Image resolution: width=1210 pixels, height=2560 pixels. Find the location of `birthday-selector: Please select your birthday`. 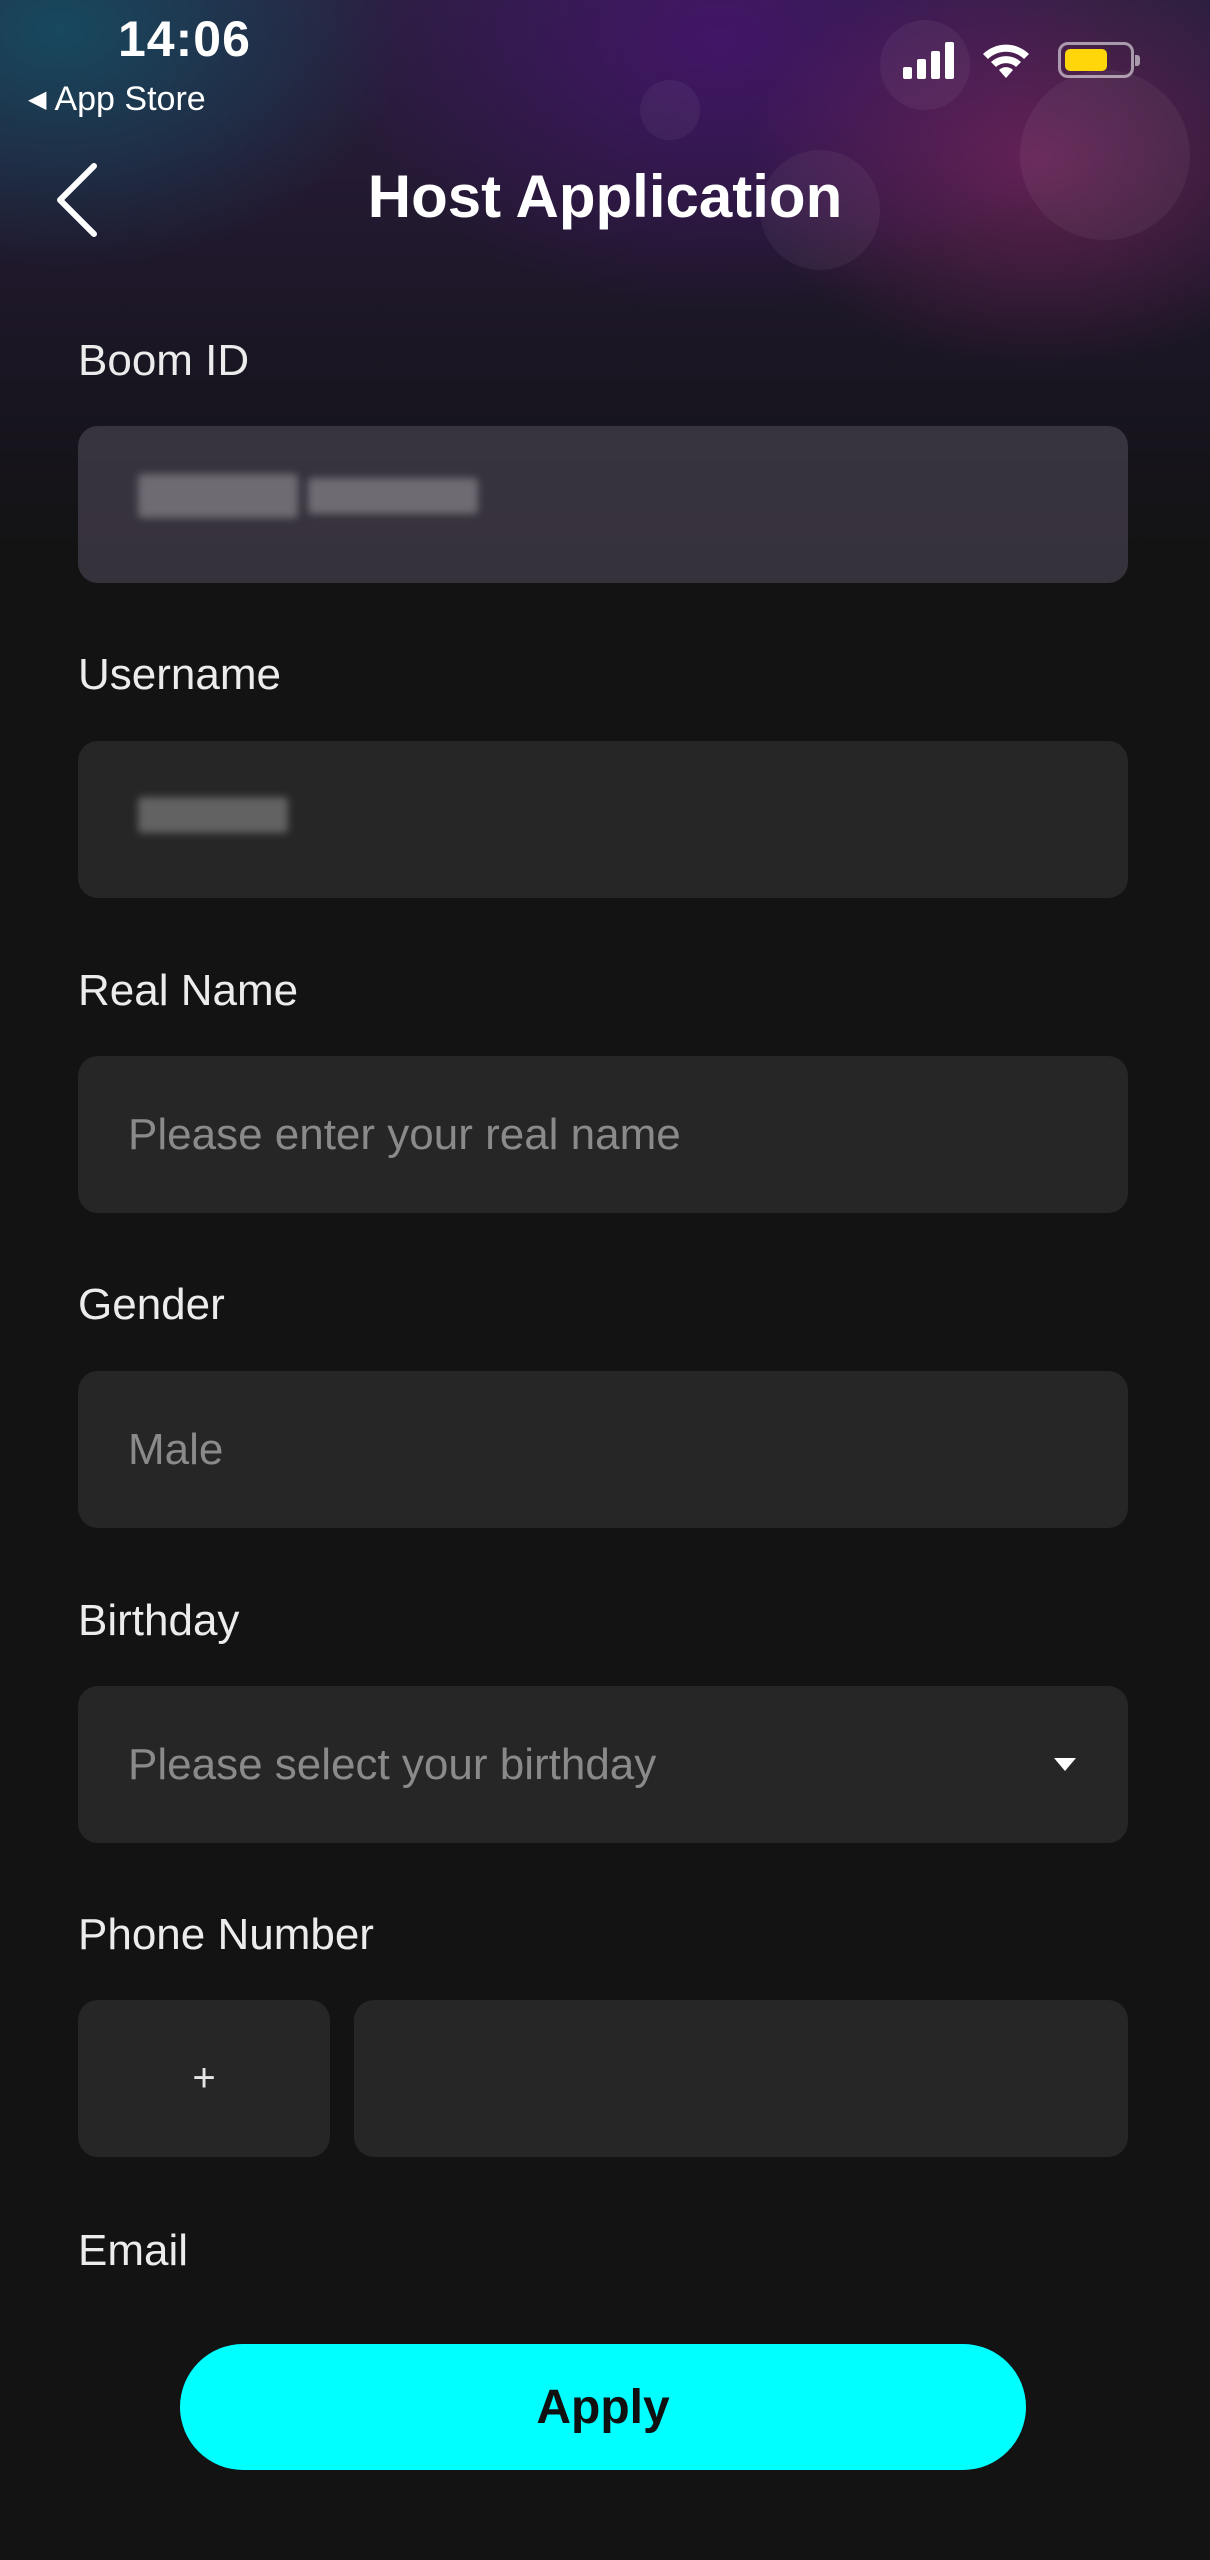

birthday-selector: Please select your birthday is located at coordinates (603, 1764).